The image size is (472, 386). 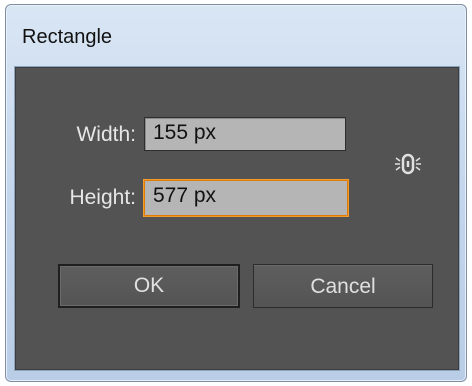 What do you see at coordinates (236, 32) in the screenshot?
I see `title-bar: Rectangle` at bounding box center [236, 32].